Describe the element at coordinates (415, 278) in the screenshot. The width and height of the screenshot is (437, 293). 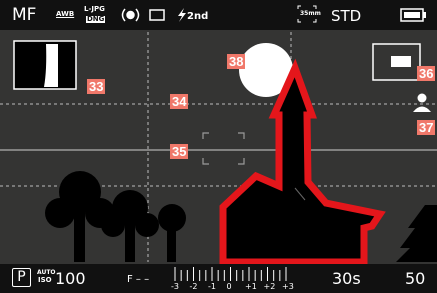
I see `shots-remaining: 50` at that location.